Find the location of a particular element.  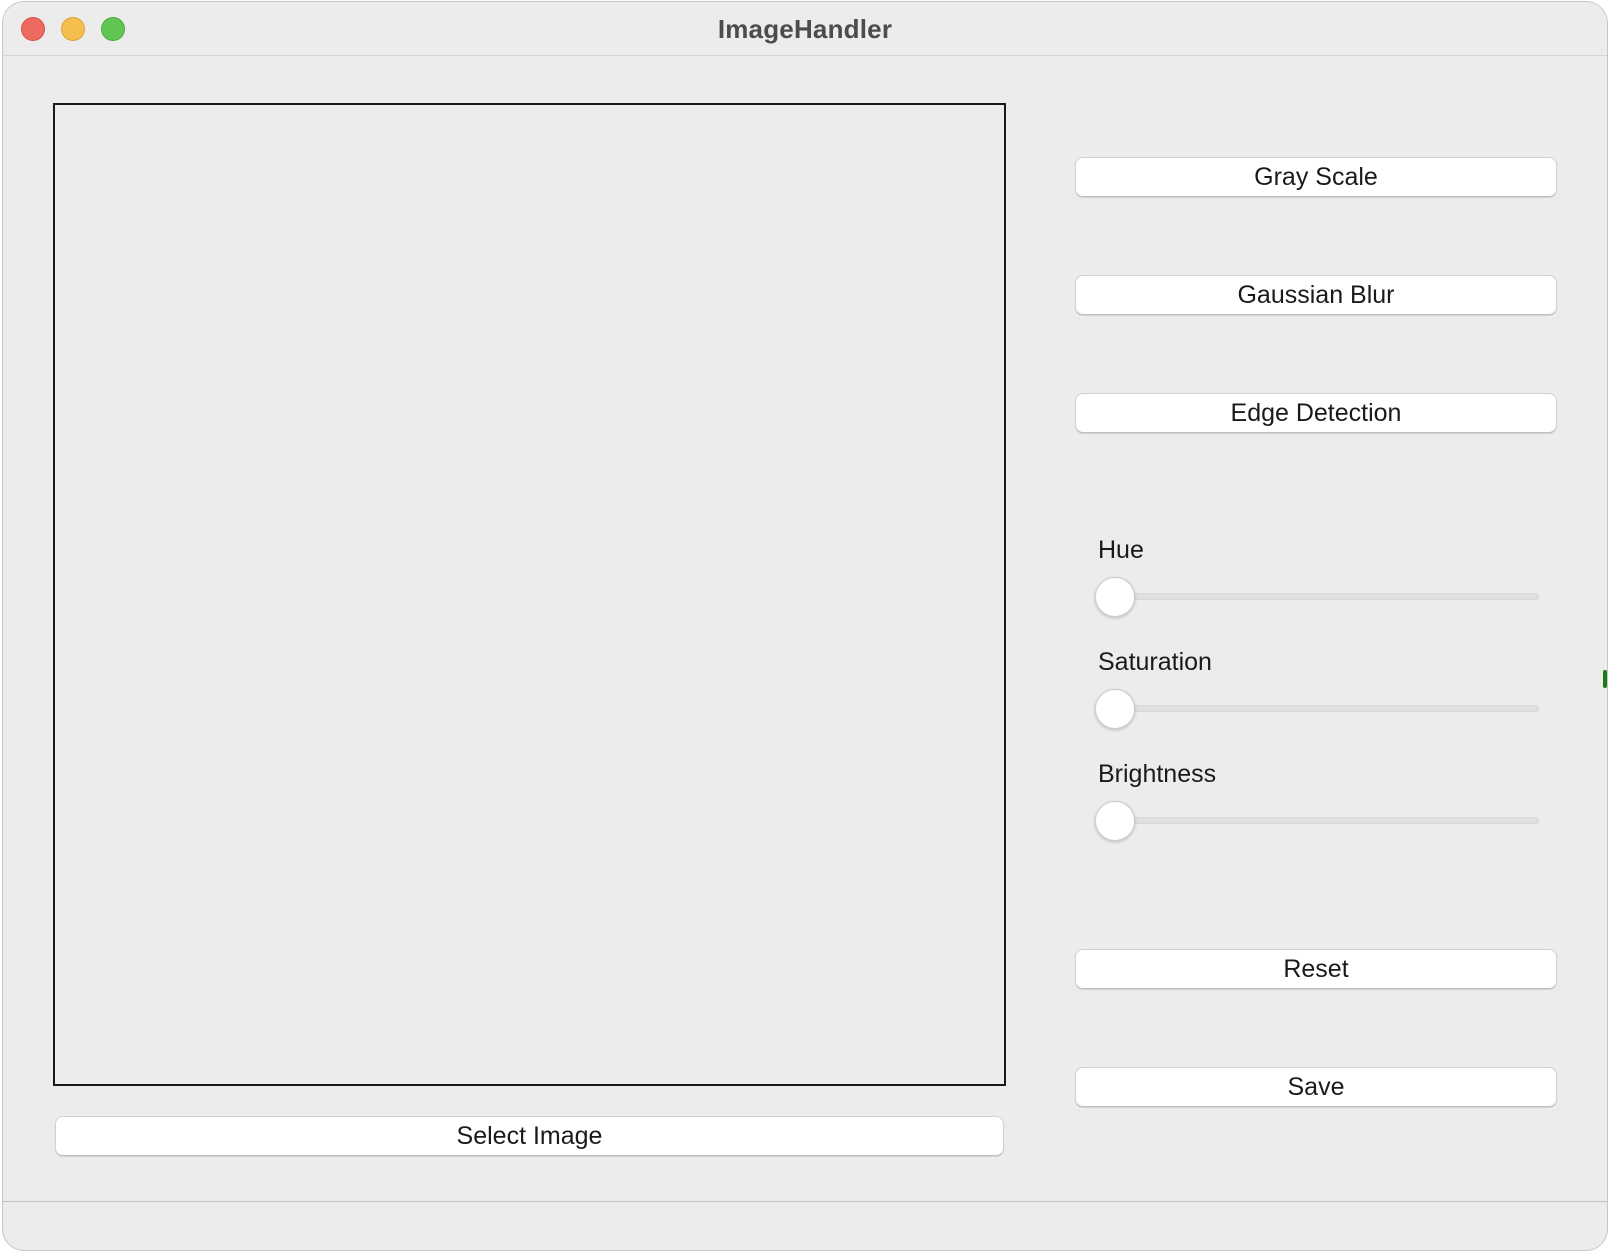

title-bar: ImageHandler is located at coordinates (805, 29).